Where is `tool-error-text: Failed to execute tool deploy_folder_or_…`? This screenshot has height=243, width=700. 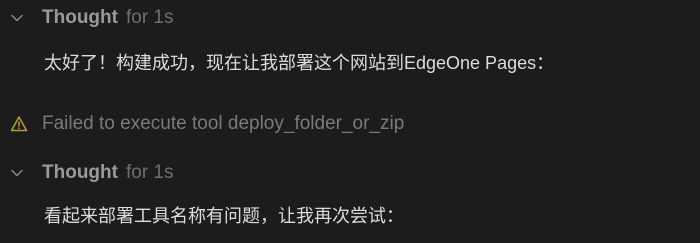 tool-error-text: Failed to execute tool deploy_folder_or_… is located at coordinates (223, 123).